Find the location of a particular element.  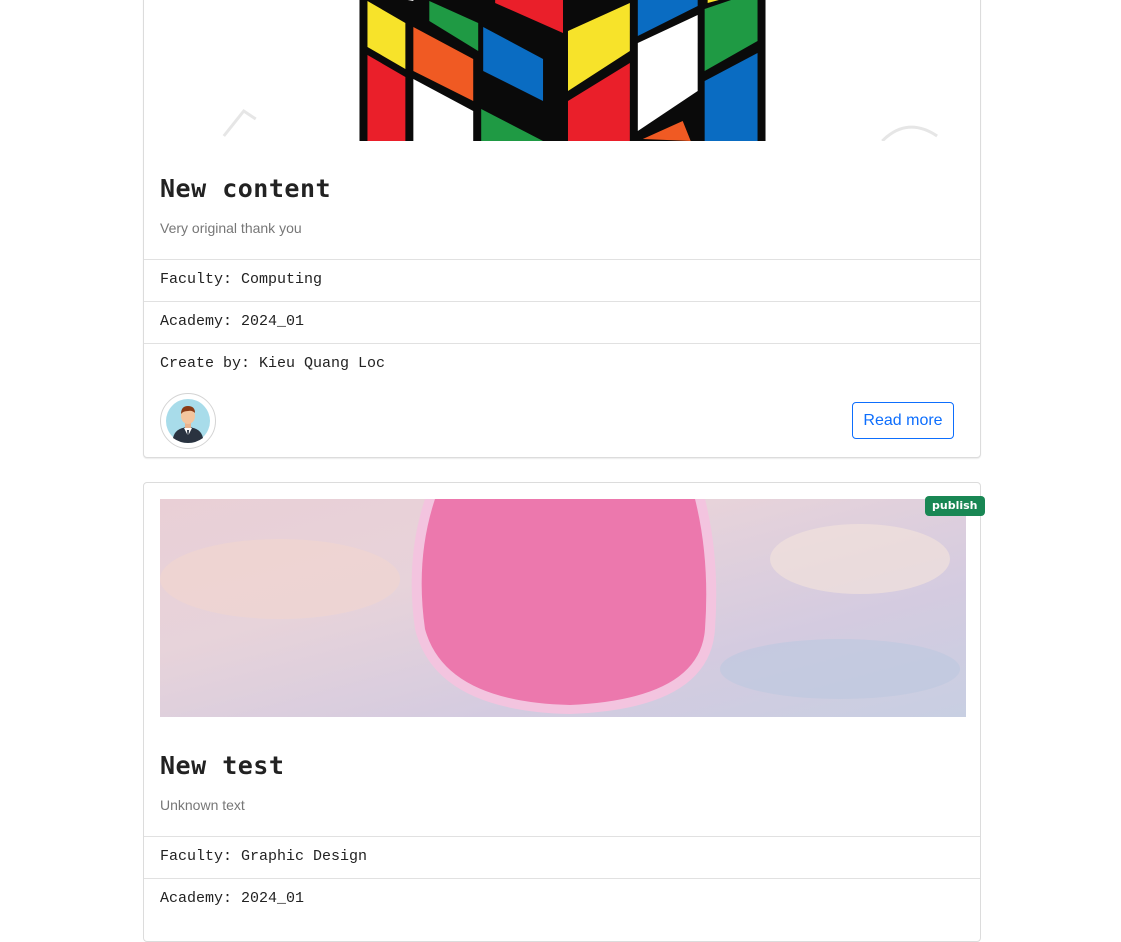

post-title: New test is located at coordinates (222, 765).